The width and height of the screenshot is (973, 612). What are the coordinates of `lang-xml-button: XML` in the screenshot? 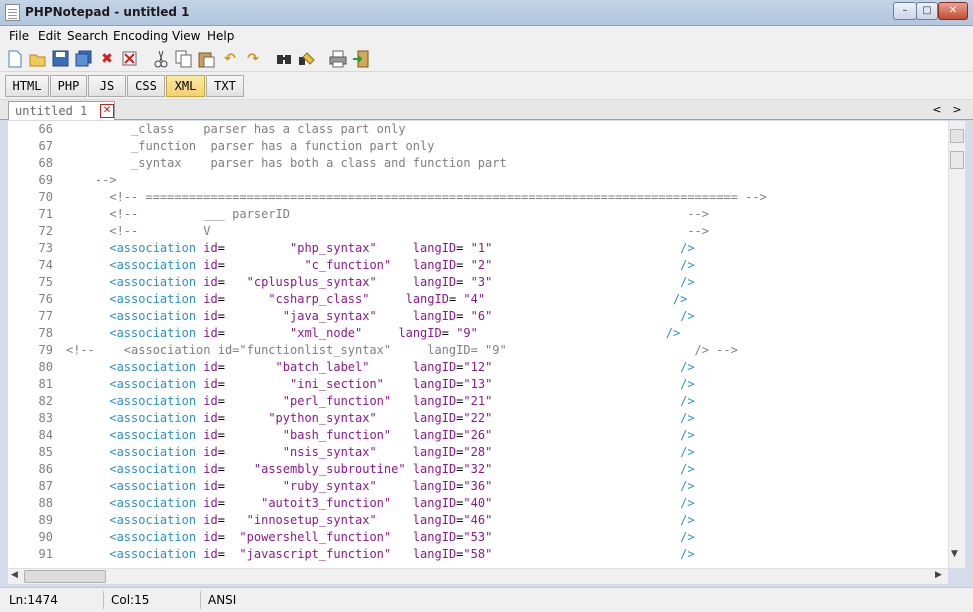 It's located at (185, 86).